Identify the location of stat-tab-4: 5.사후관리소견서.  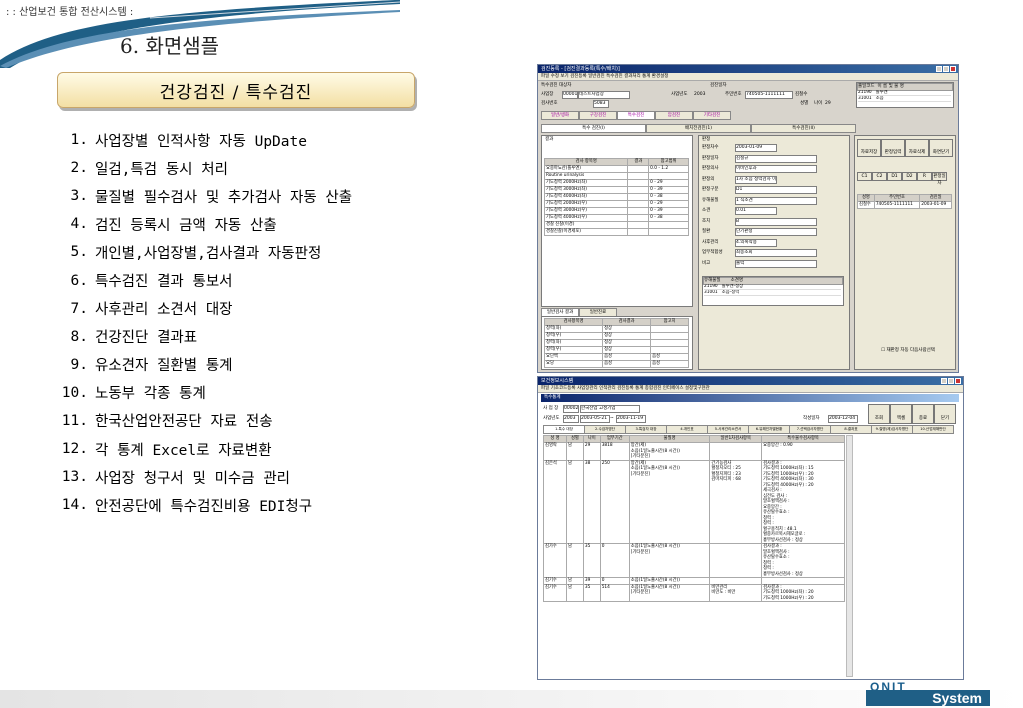
(728, 429).